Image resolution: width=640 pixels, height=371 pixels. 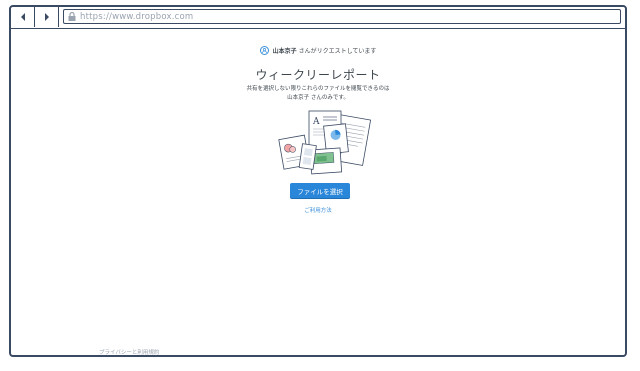 What do you see at coordinates (318, 75) in the screenshot?
I see `request-title: ウィークリーレポート` at bounding box center [318, 75].